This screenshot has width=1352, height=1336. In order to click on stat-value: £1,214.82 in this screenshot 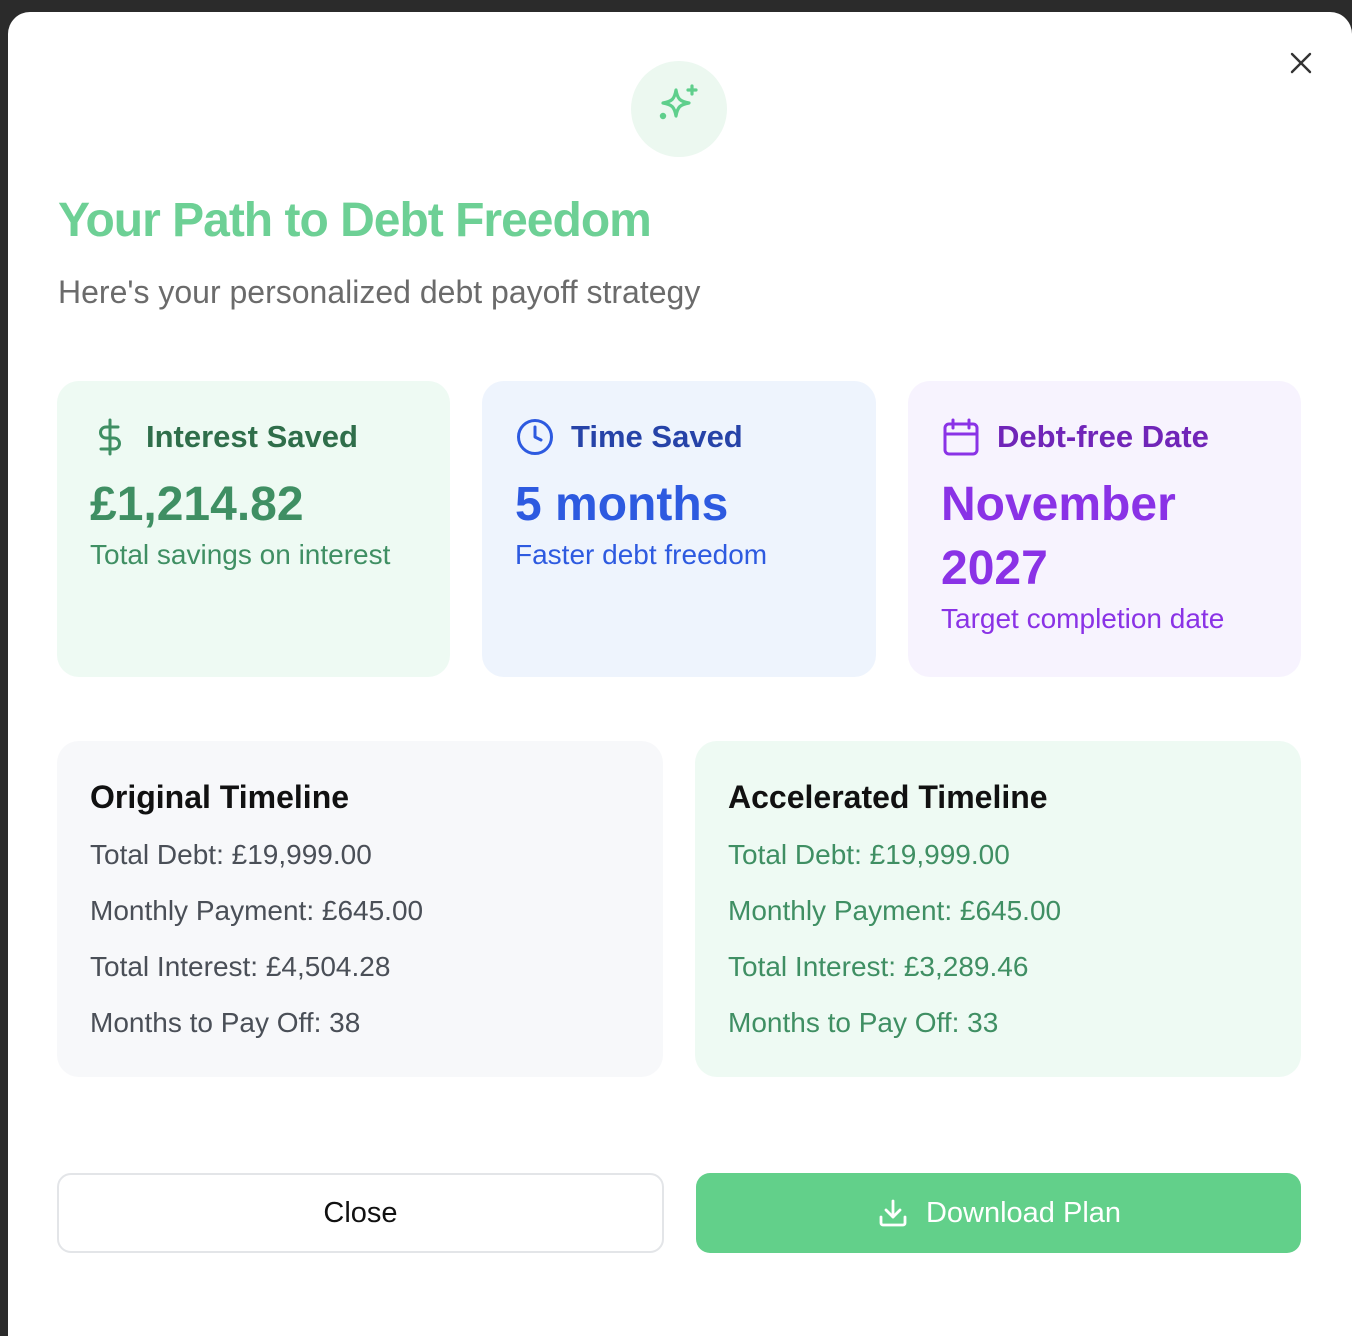, I will do `click(197, 504)`.